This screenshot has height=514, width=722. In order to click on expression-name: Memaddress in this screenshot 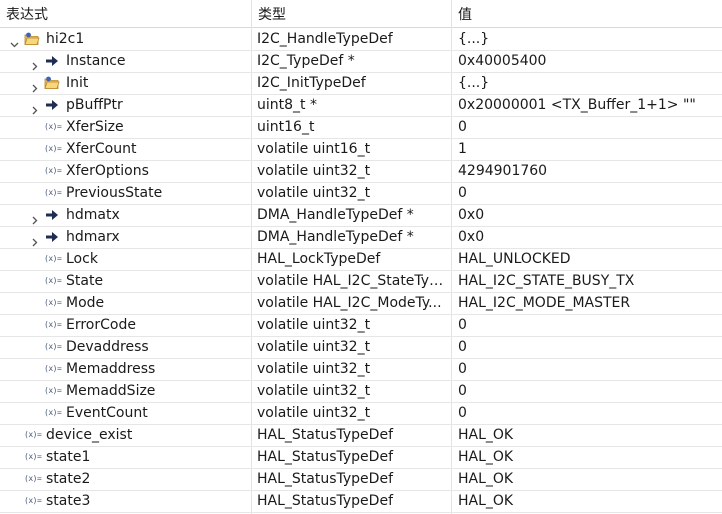, I will do `click(111, 369)`.